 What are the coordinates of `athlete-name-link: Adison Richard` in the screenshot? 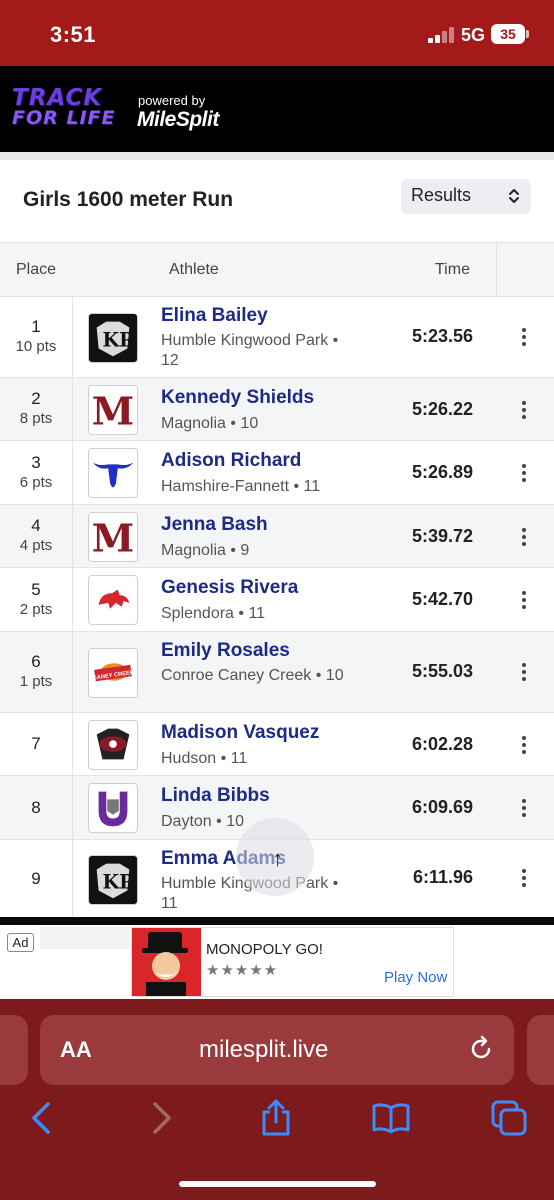 It's located at (231, 461).